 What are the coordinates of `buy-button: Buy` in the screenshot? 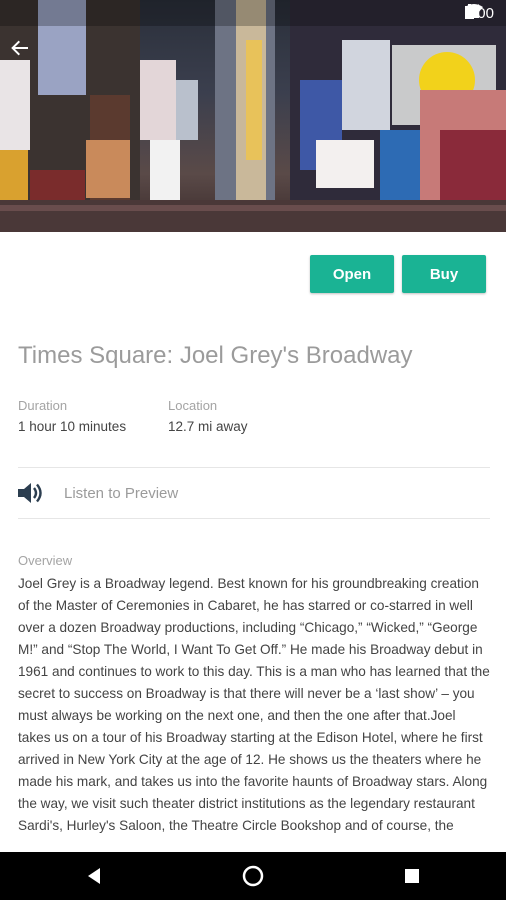 It's located at (444, 274).